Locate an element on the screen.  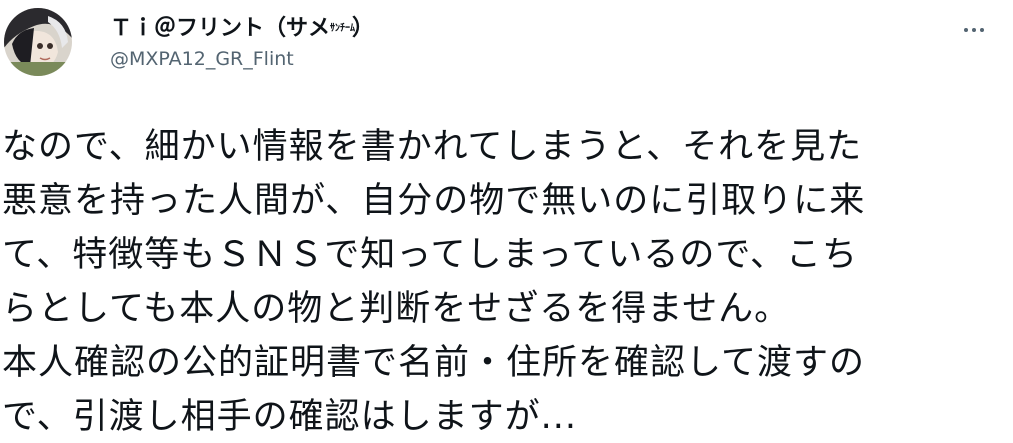
tweet-line: て、特徴等もＳＮＳで知ってしまっているので、こち is located at coordinates (430, 255).